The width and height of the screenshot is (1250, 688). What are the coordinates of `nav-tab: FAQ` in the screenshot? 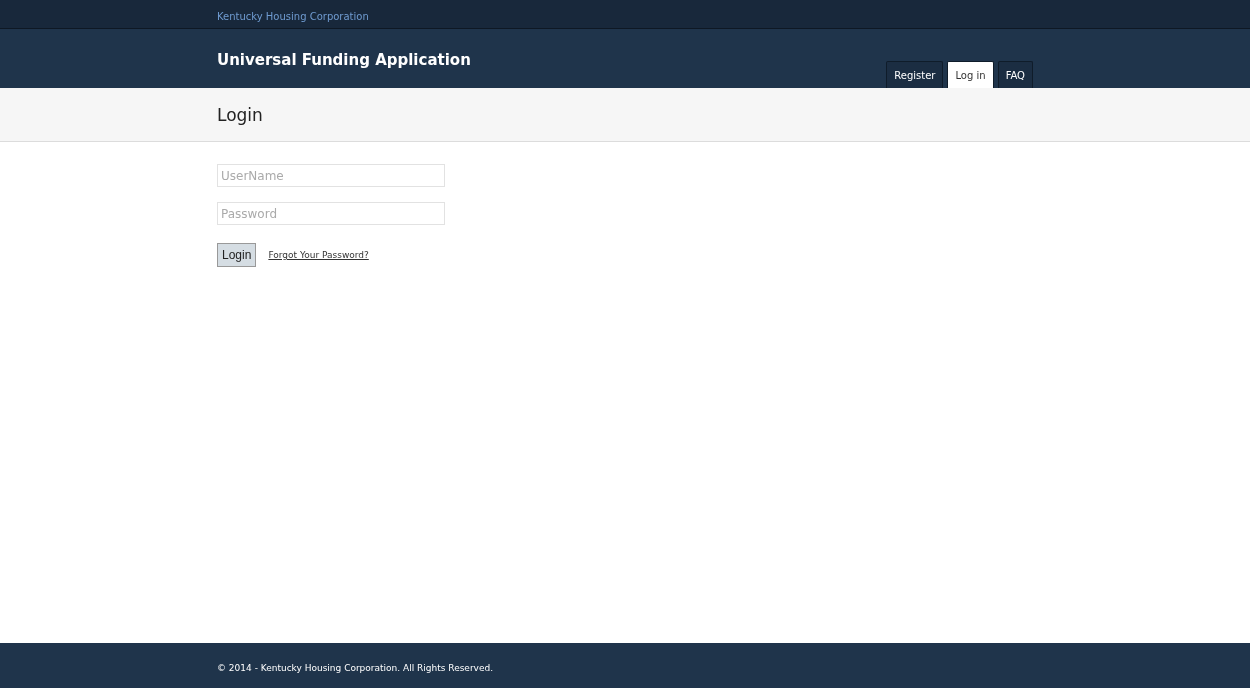 It's located at (1015, 74).